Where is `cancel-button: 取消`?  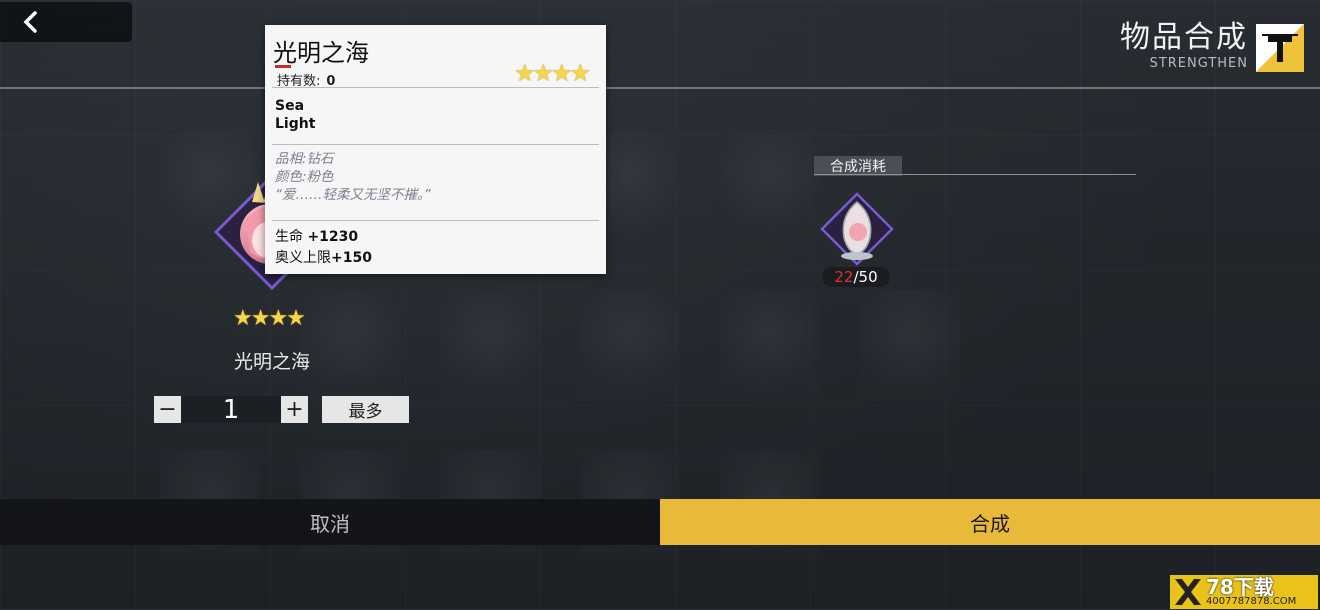 cancel-button: 取消 is located at coordinates (330, 522).